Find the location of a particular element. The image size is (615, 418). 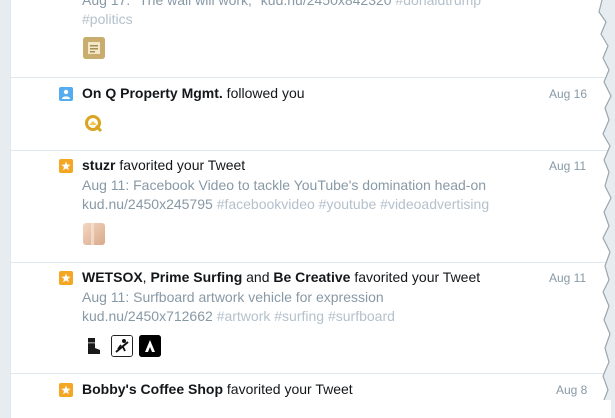

hashtag-link: #donaldtrump is located at coordinates (438, 4).